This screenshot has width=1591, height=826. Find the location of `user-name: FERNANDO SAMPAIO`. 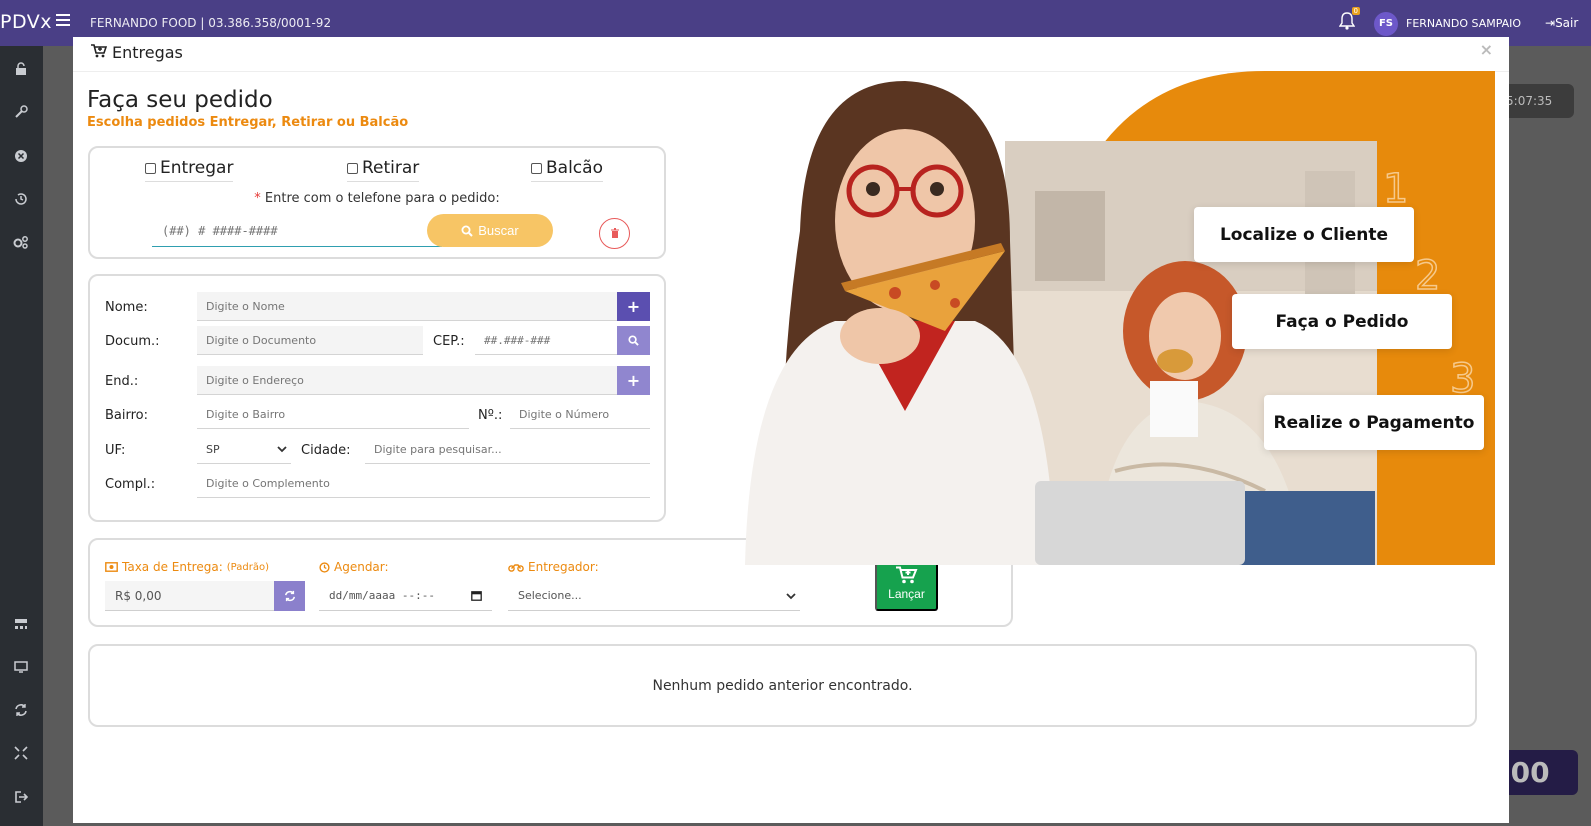

user-name: FERNANDO SAMPAIO is located at coordinates (1463, 23).